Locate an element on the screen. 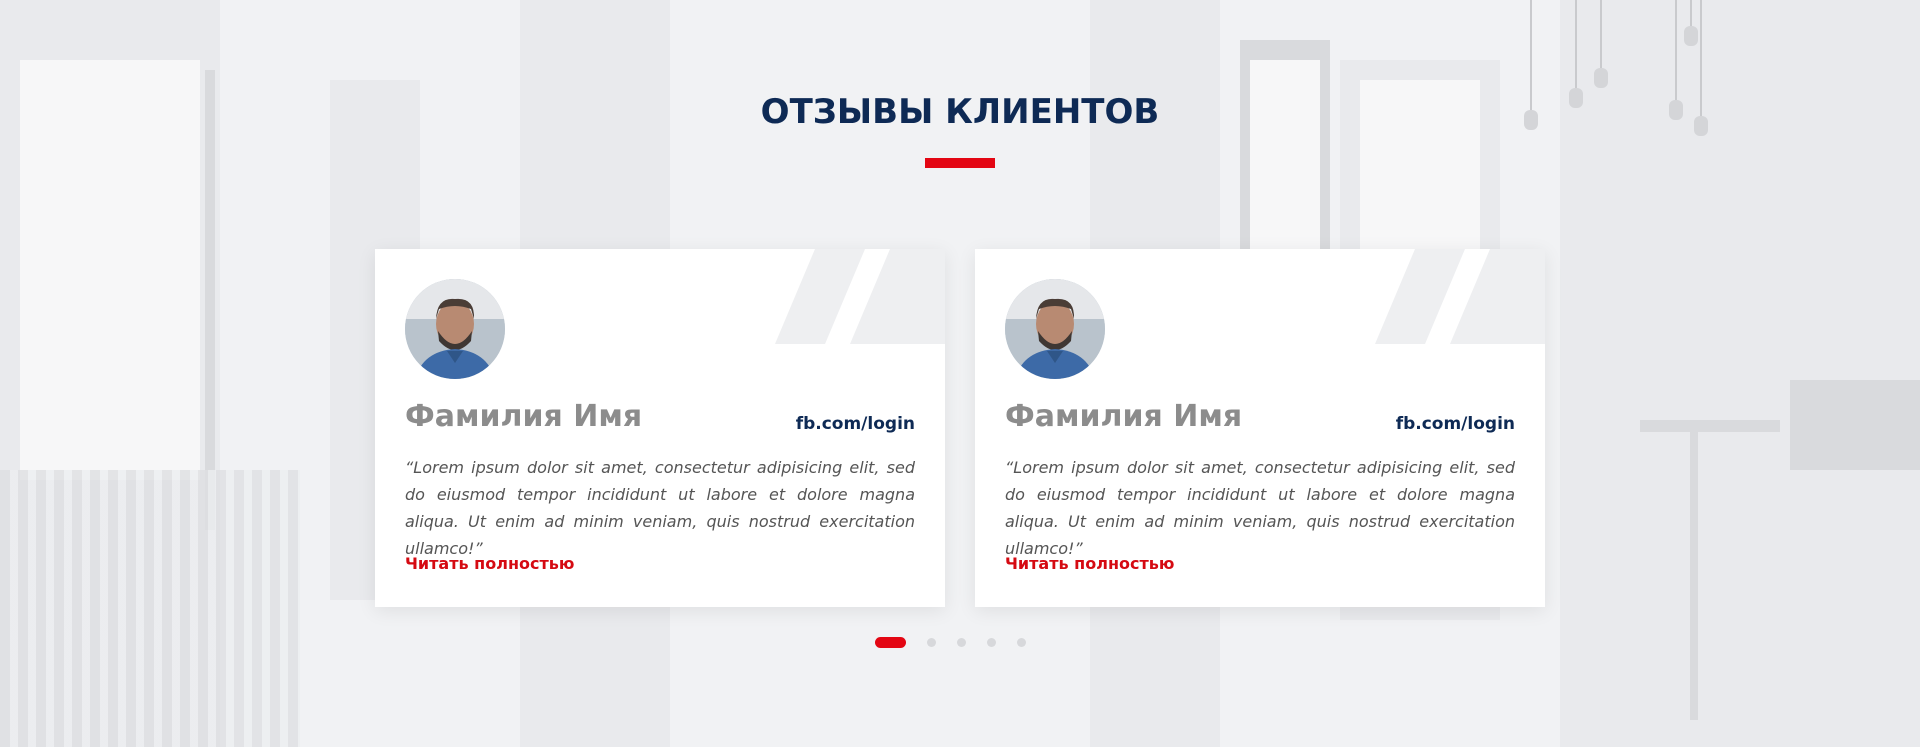 This screenshot has height=747, width=1920. title-underline is located at coordinates (960, 163).